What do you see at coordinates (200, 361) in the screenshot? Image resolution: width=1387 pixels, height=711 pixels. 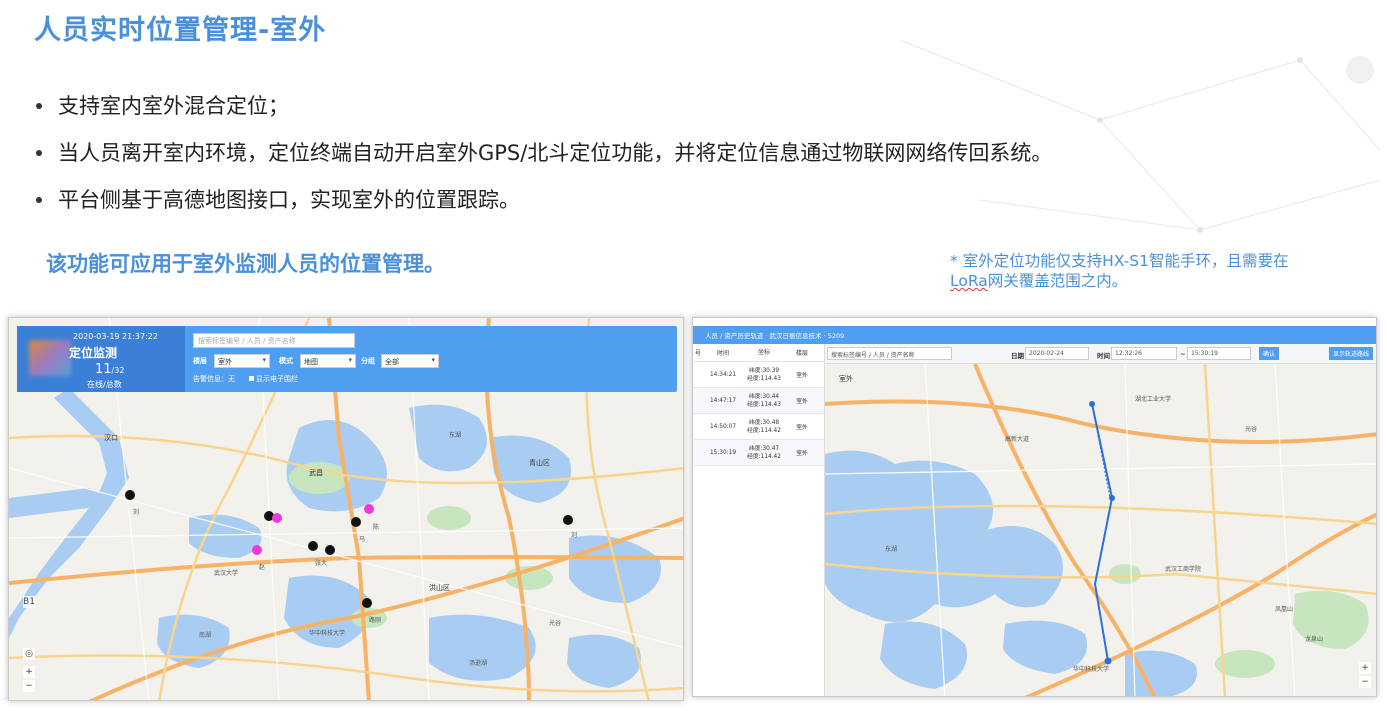 I see `floor-label: 楼层` at bounding box center [200, 361].